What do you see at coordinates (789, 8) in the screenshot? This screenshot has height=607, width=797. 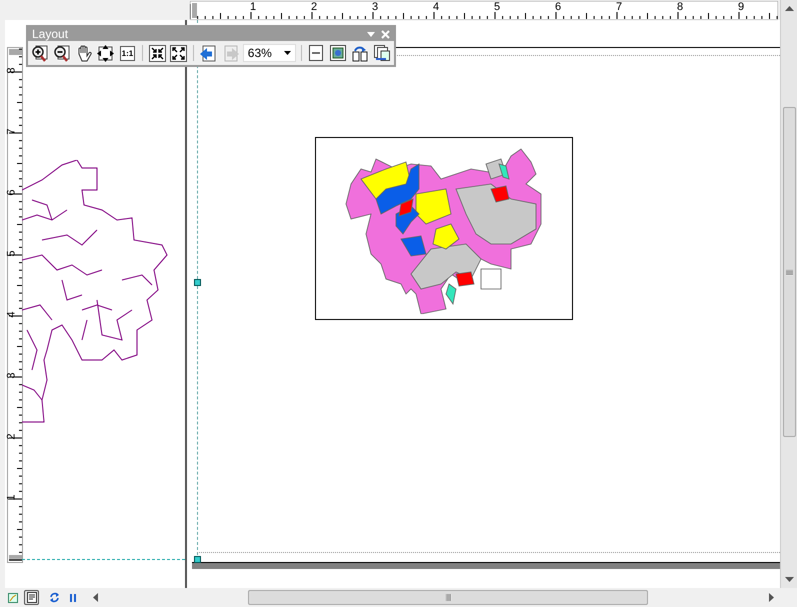 I see `scroll-up-icon` at bounding box center [789, 8].